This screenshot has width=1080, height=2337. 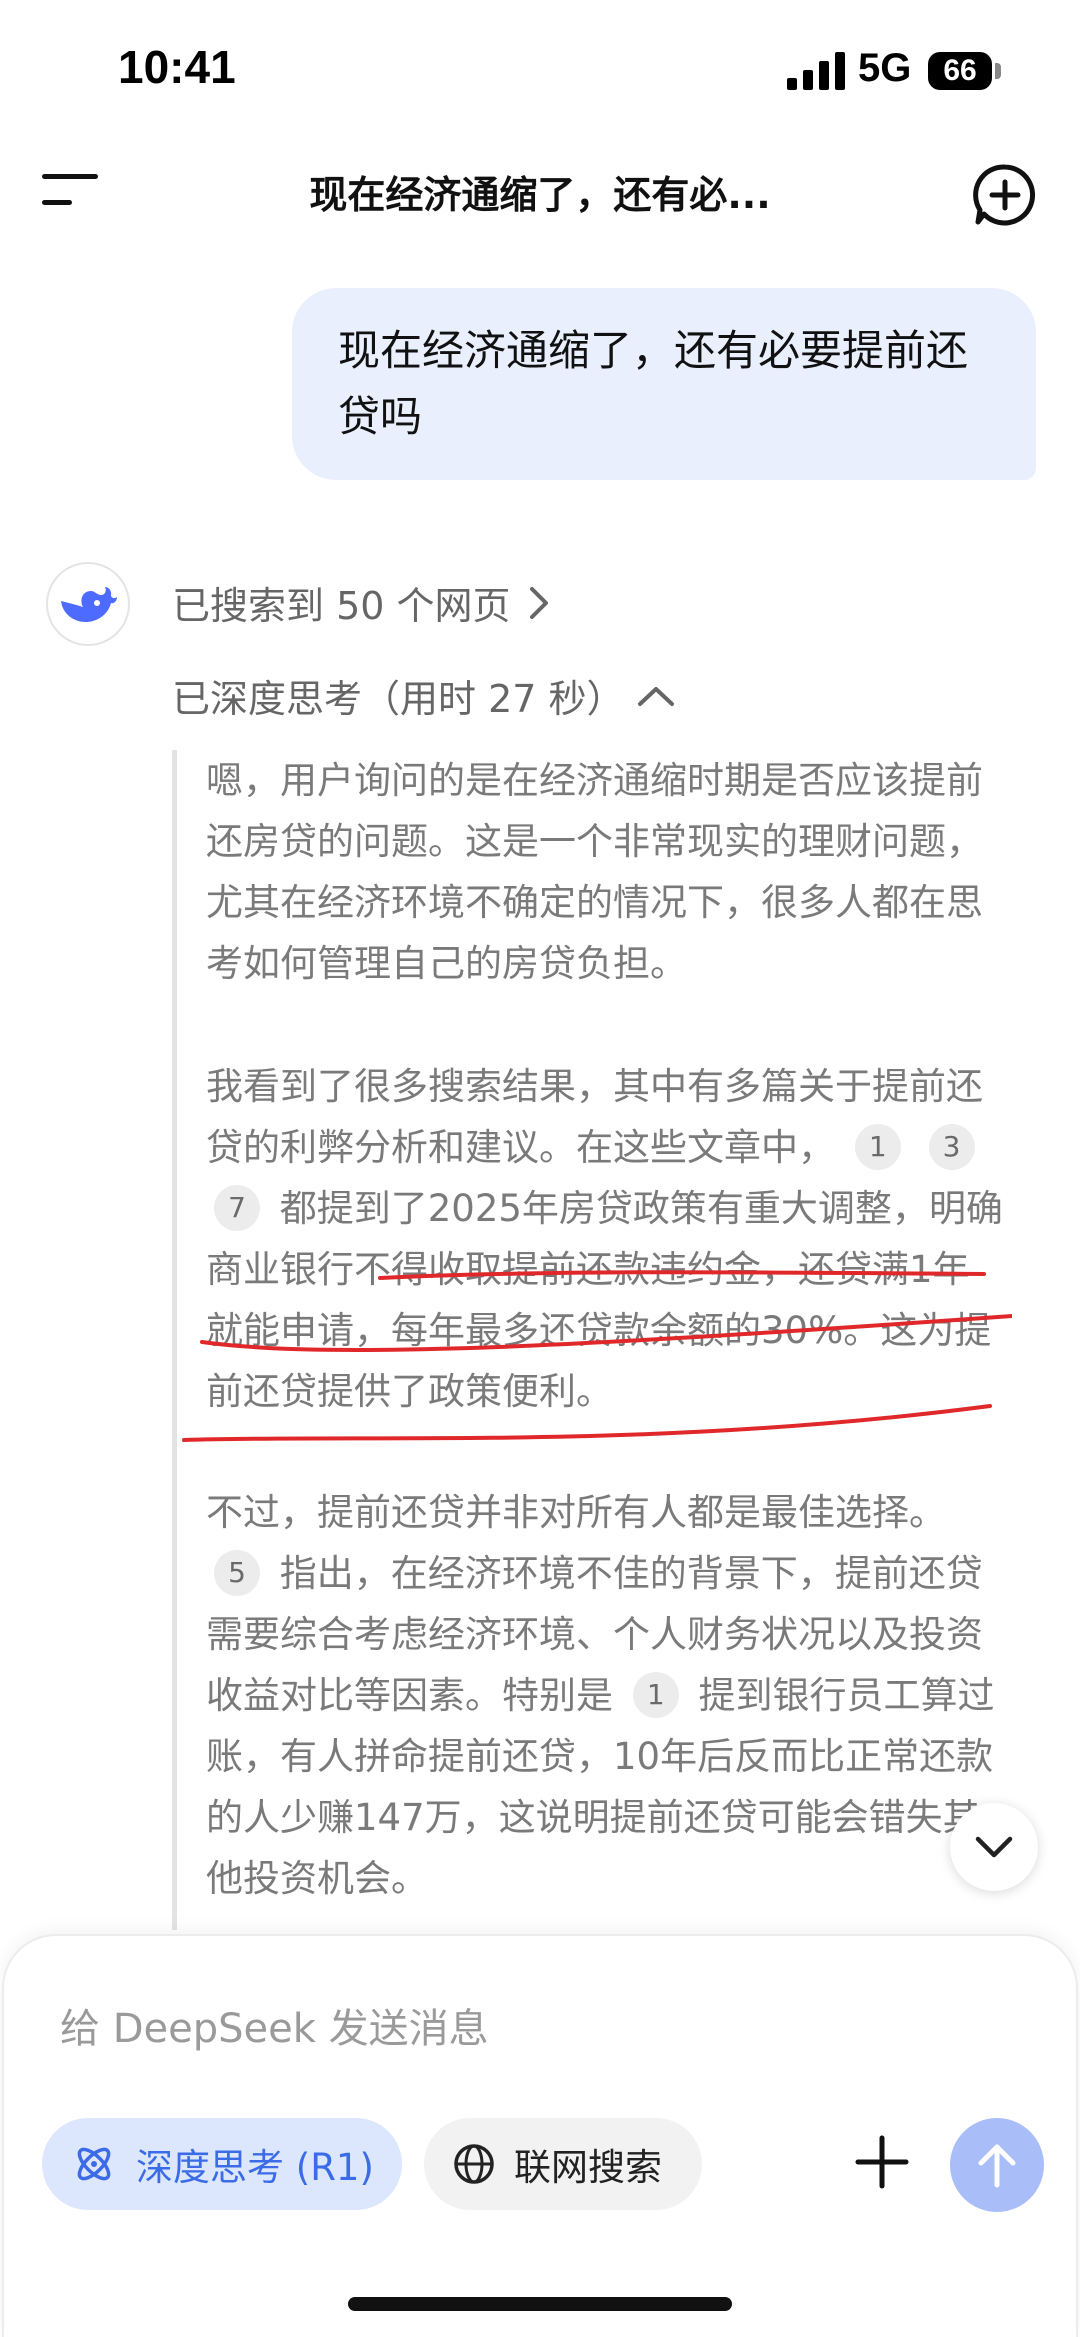 I want to click on home-indicator, so click(x=540, y=2304).